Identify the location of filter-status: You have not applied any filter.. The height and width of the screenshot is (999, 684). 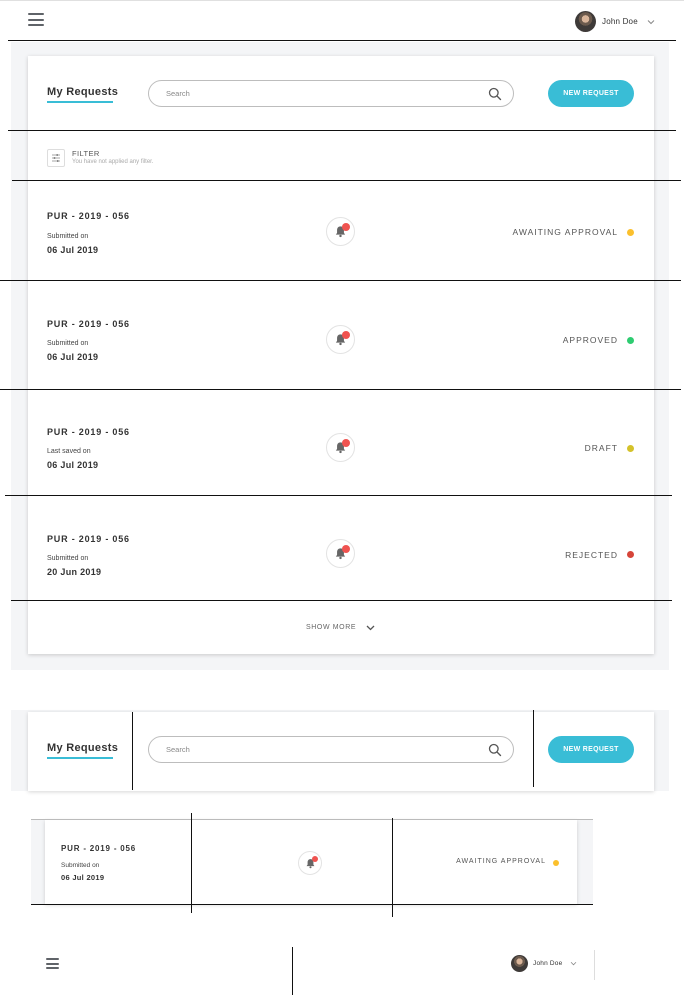
(113, 162).